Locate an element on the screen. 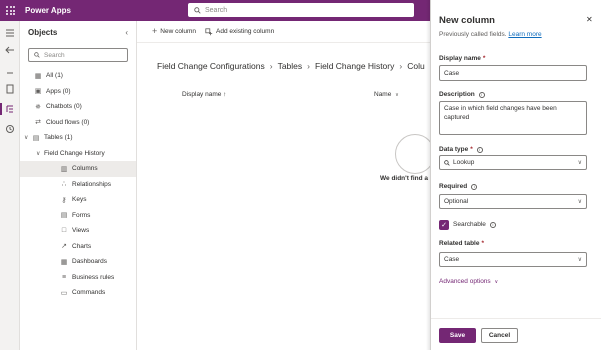 This screenshot has height=350, width=601. left-rail is located at coordinates (10, 185).